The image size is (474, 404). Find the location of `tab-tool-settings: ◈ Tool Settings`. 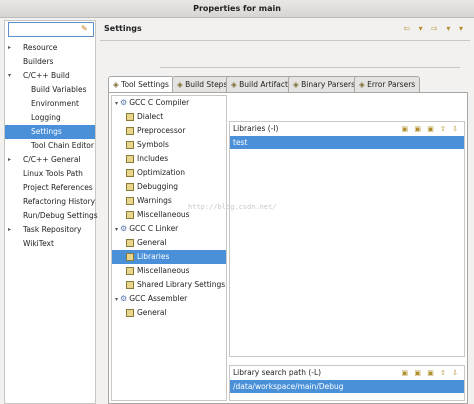

tab-tool-settings: ◈ Tool Settings is located at coordinates (141, 84).